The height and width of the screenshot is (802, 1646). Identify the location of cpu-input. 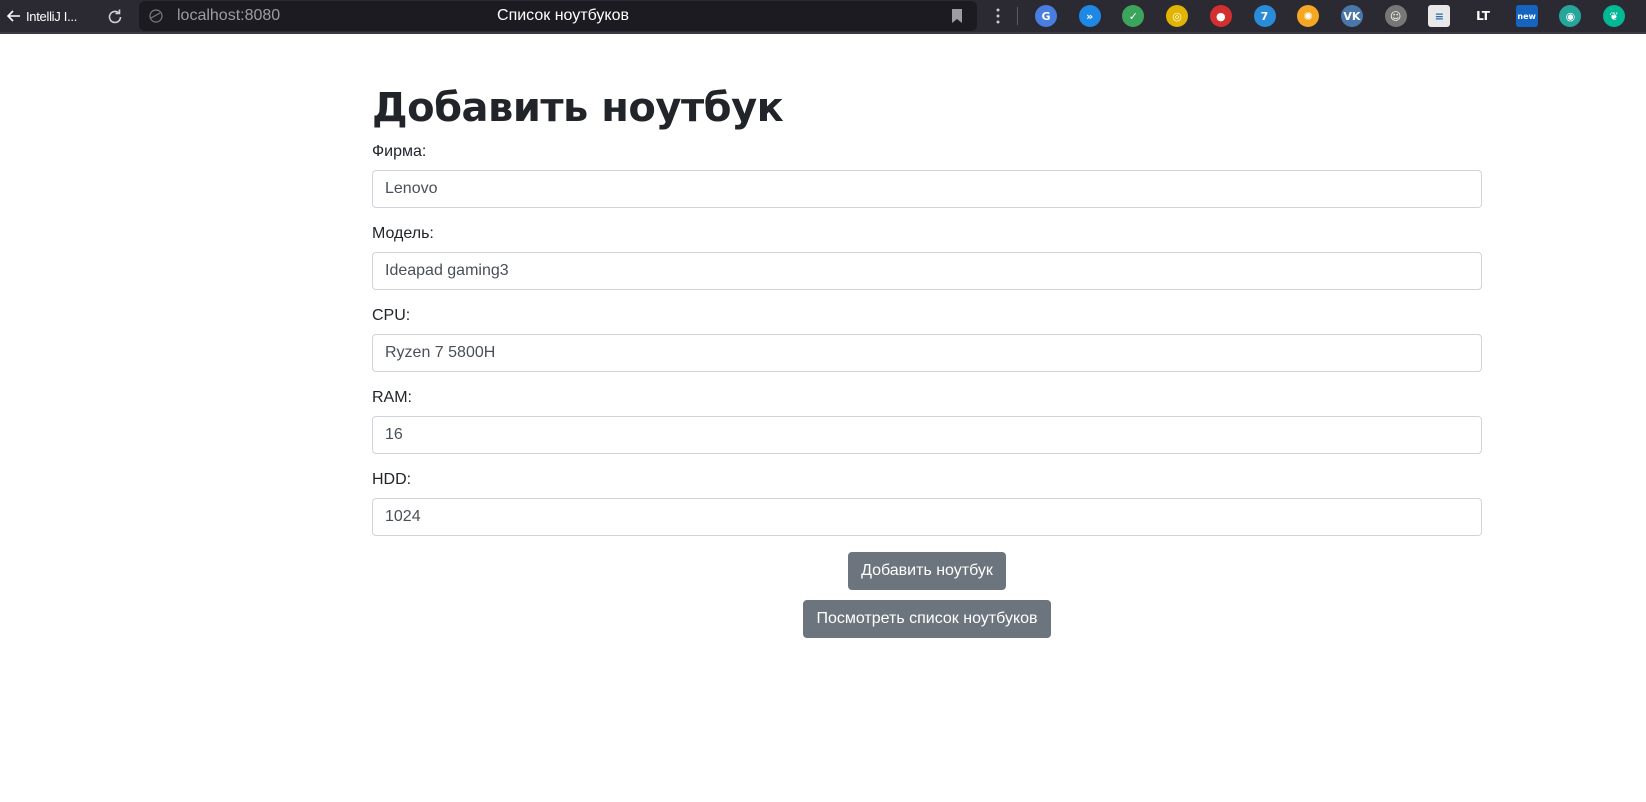
(927, 353).